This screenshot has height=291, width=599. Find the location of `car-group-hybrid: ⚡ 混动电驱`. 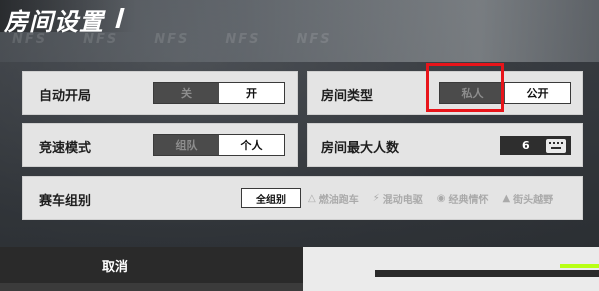

car-group-hybrid: ⚡ 混动电驱 is located at coordinates (398, 198).